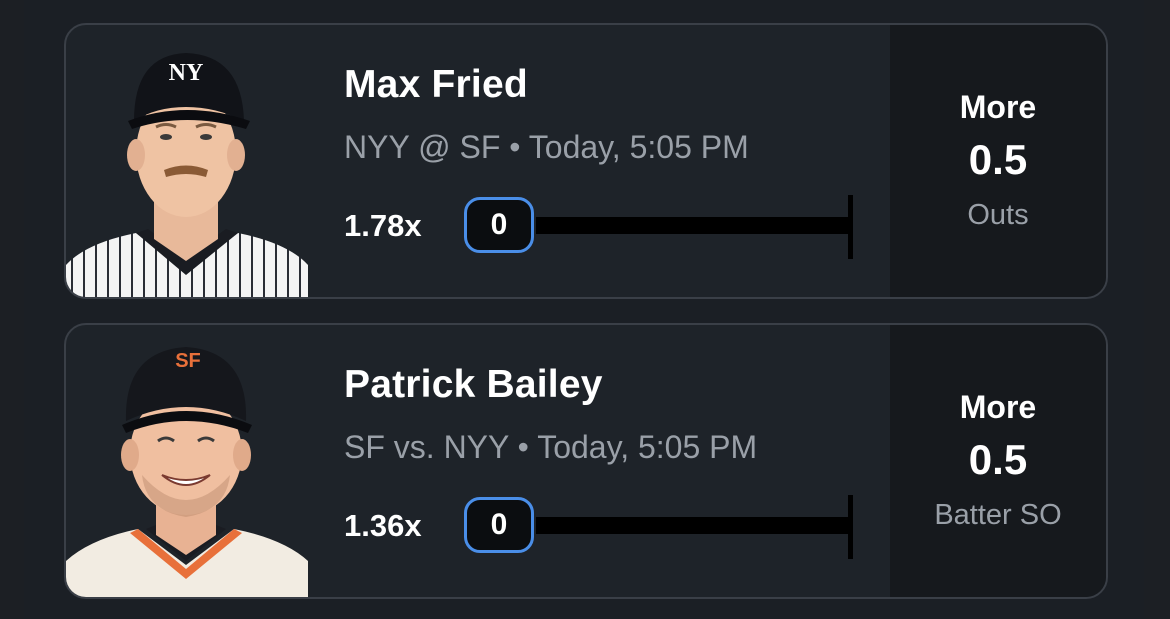 The height and width of the screenshot is (619, 1170). I want to click on cap-logo: NY, so click(186, 73).